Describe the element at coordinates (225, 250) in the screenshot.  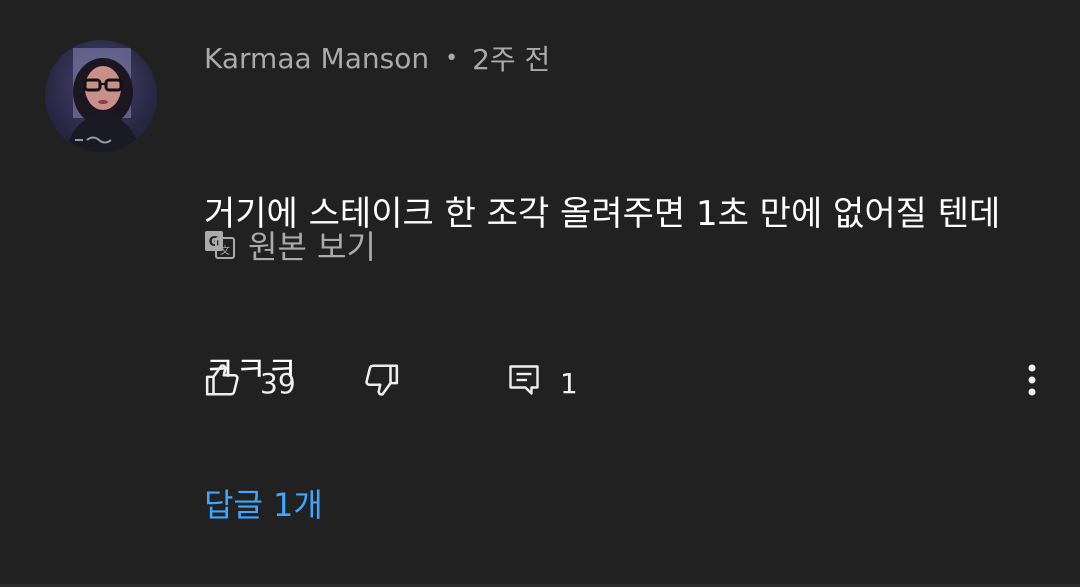
I see `svg-text: 文` at that location.